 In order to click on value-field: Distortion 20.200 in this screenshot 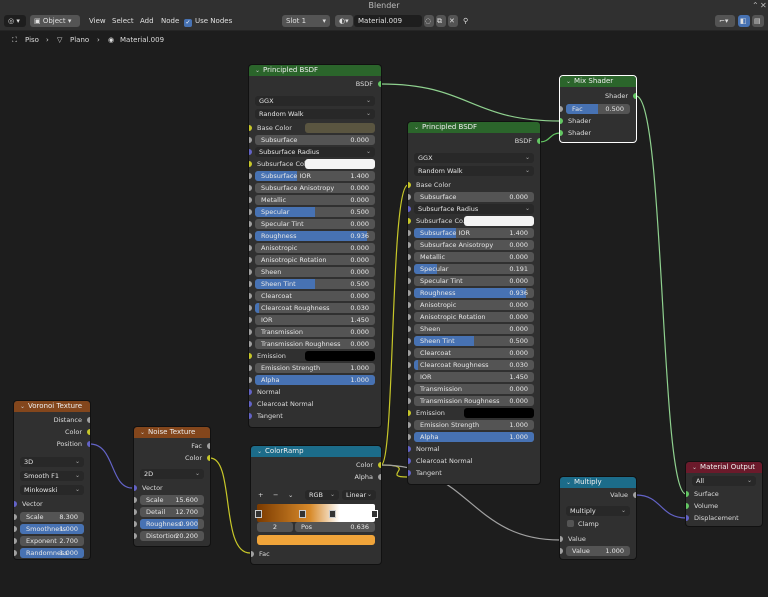, I will do `click(172, 536)`.